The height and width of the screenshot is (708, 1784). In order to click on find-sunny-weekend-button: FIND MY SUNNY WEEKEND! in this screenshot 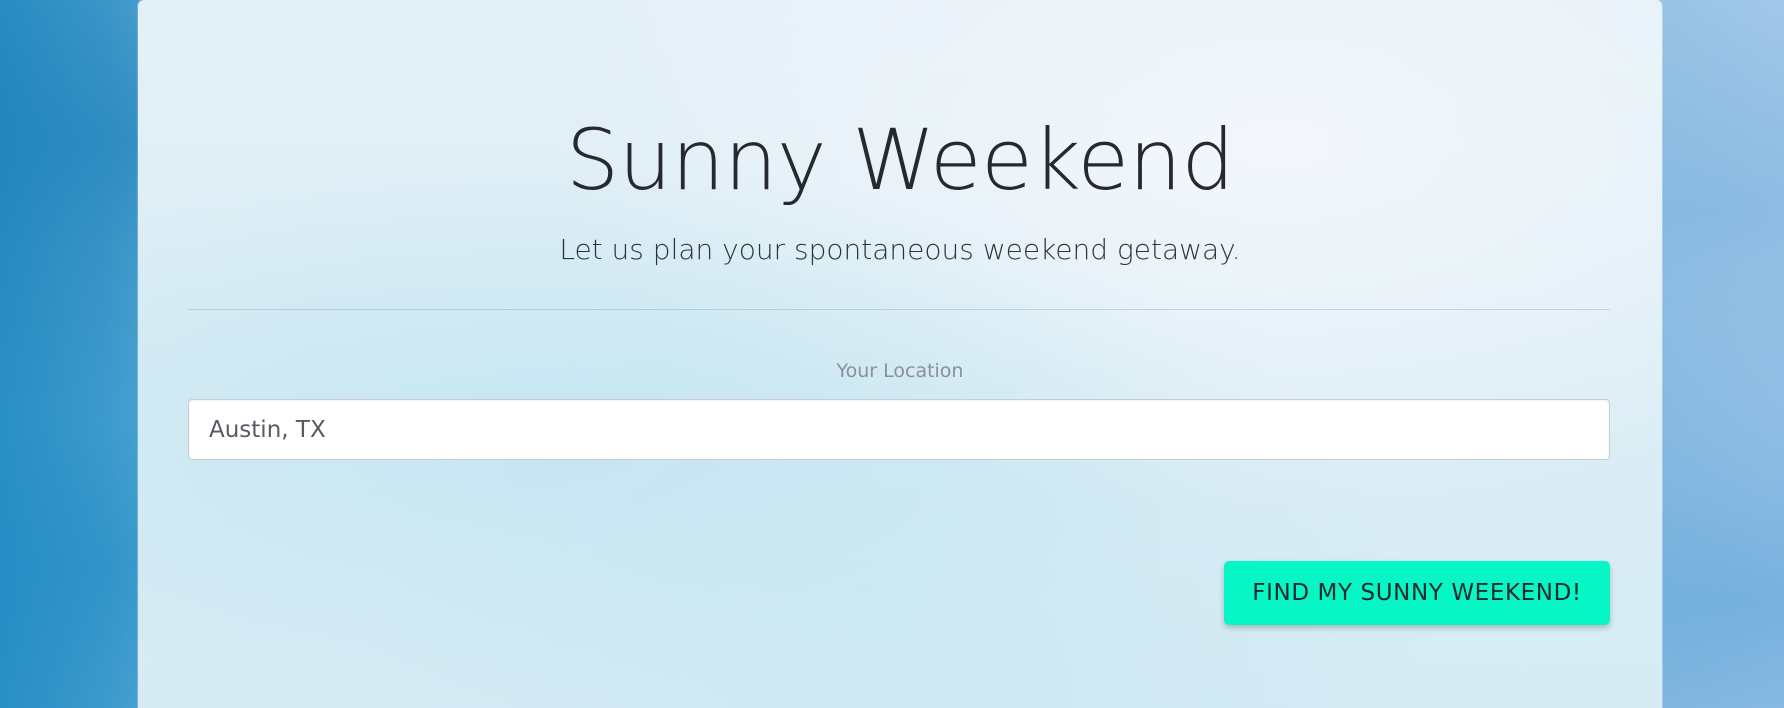, I will do `click(1417, 593)`.